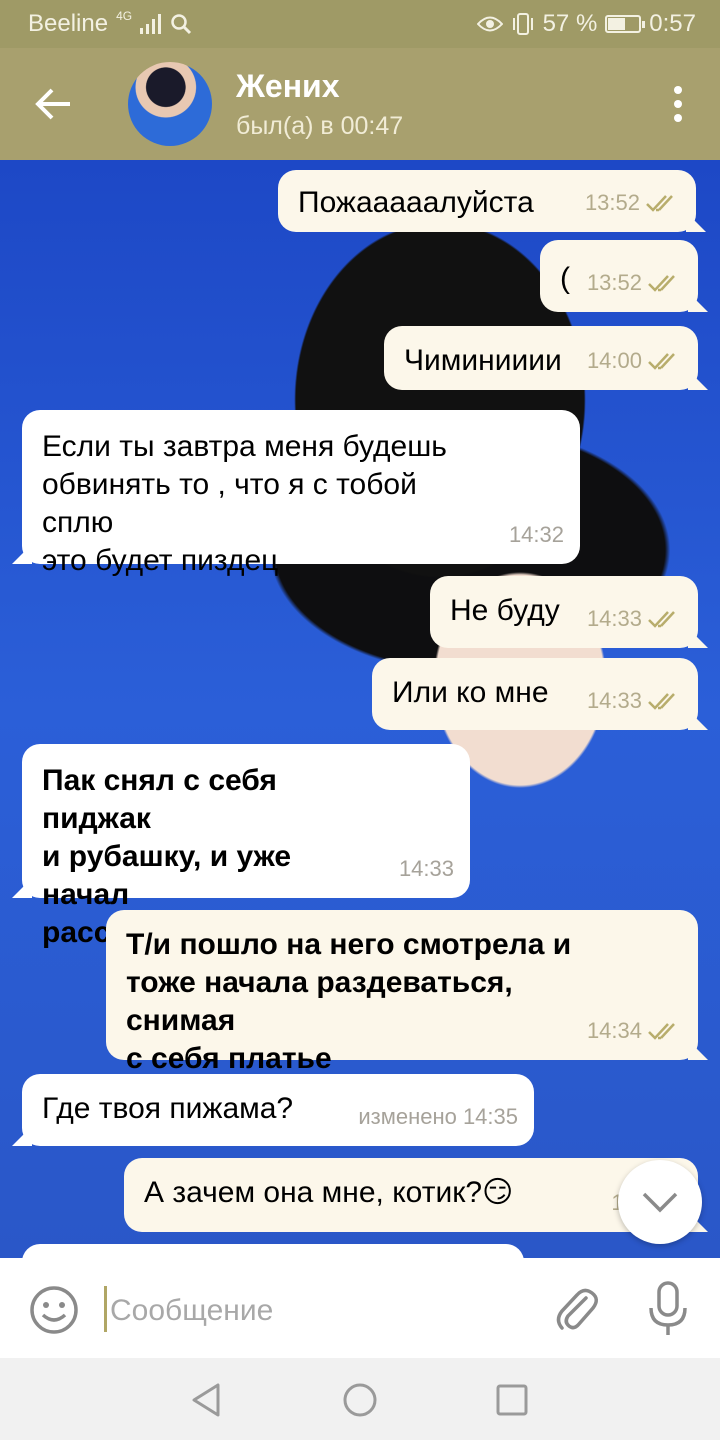 This screenshot has height=1440, width=720. I want to click on status-left: Beeline 4G, so click(110, 23).